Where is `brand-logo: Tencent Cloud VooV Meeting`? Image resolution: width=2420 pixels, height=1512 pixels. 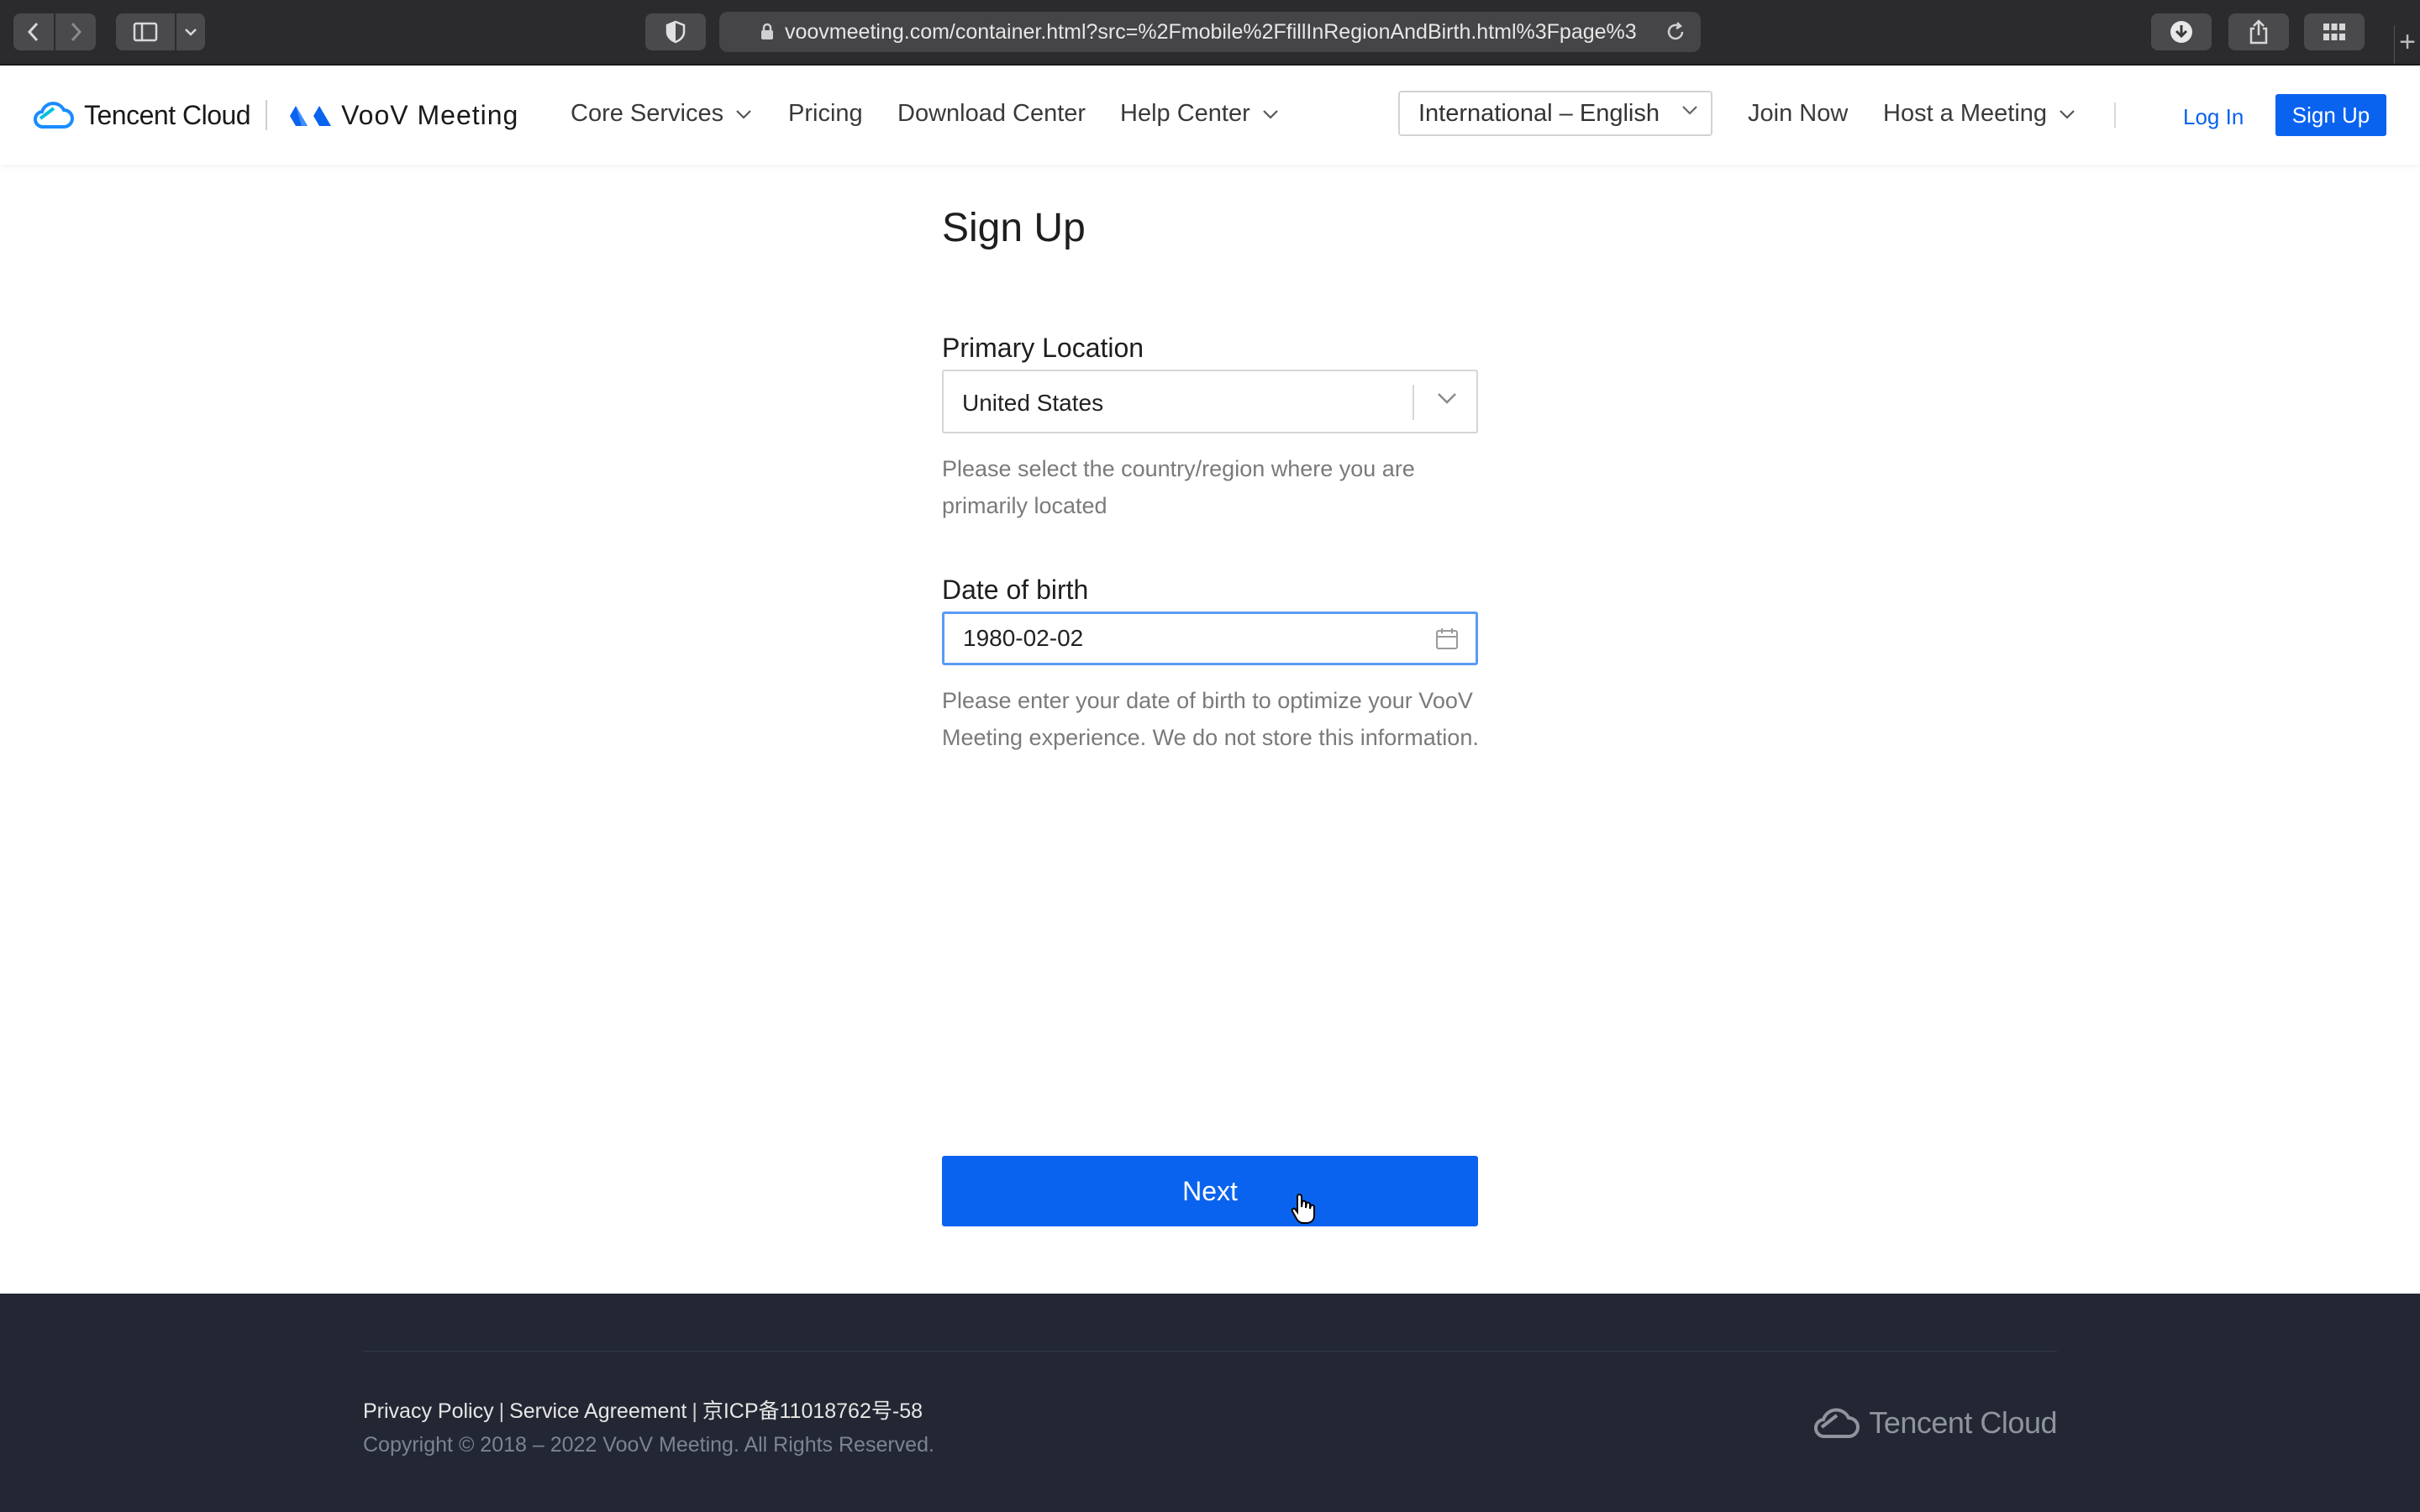 brand-logo: Tencent Cloud VooV Meeting is located at coordinates (275, 115).